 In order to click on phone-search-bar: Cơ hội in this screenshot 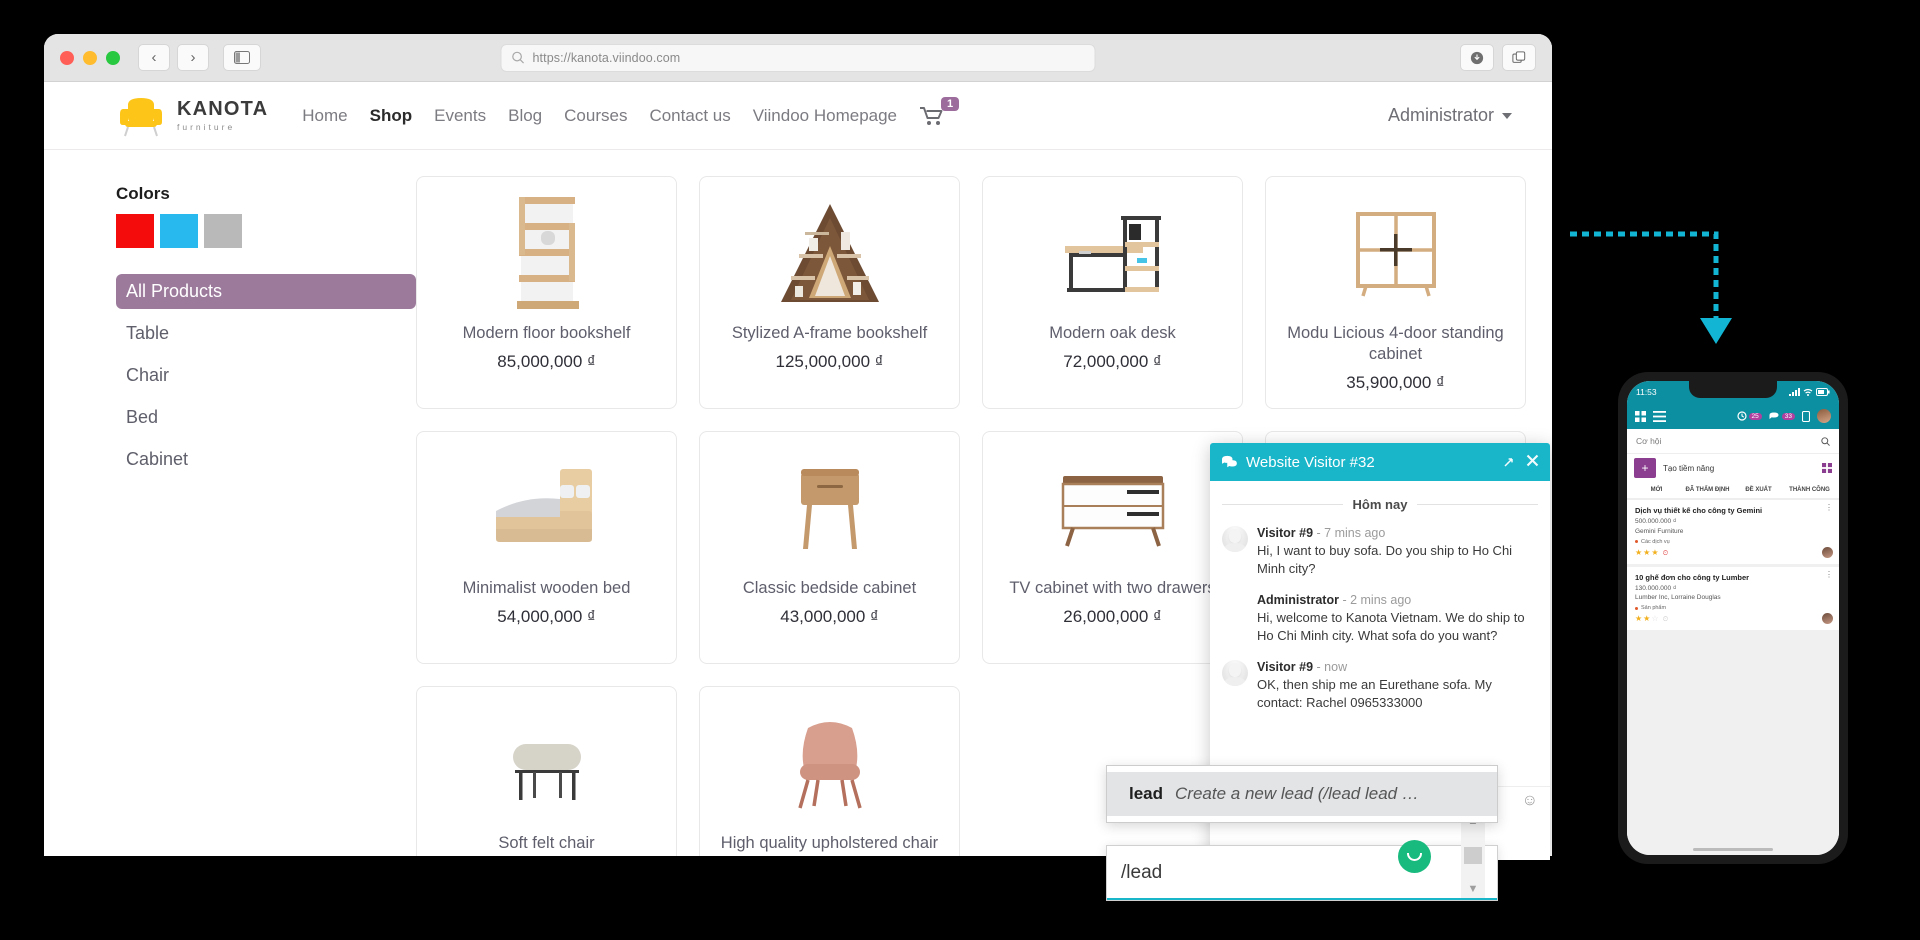, I will do `click(1733, 441)`.